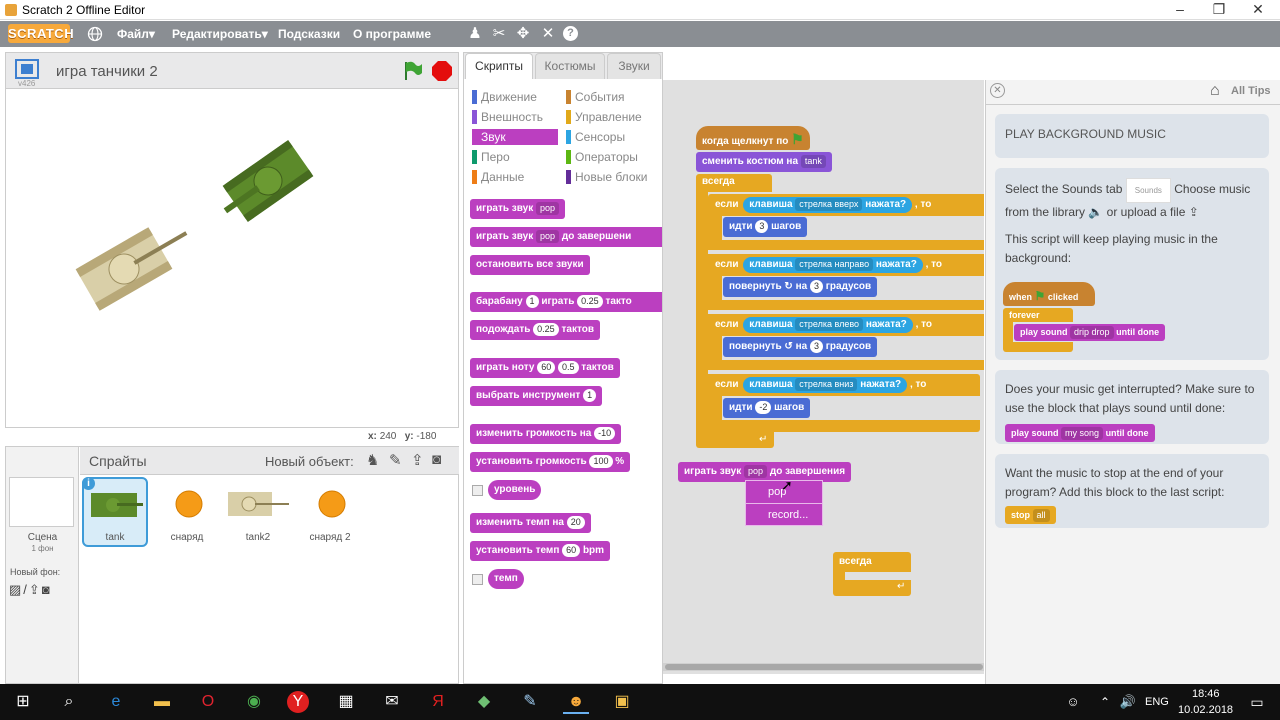 This screenshot has height=720, width=1280. Describe the element at coordinates (115, 512) in the screenshot. I see `sprite-item-tank: i tank` at that location.